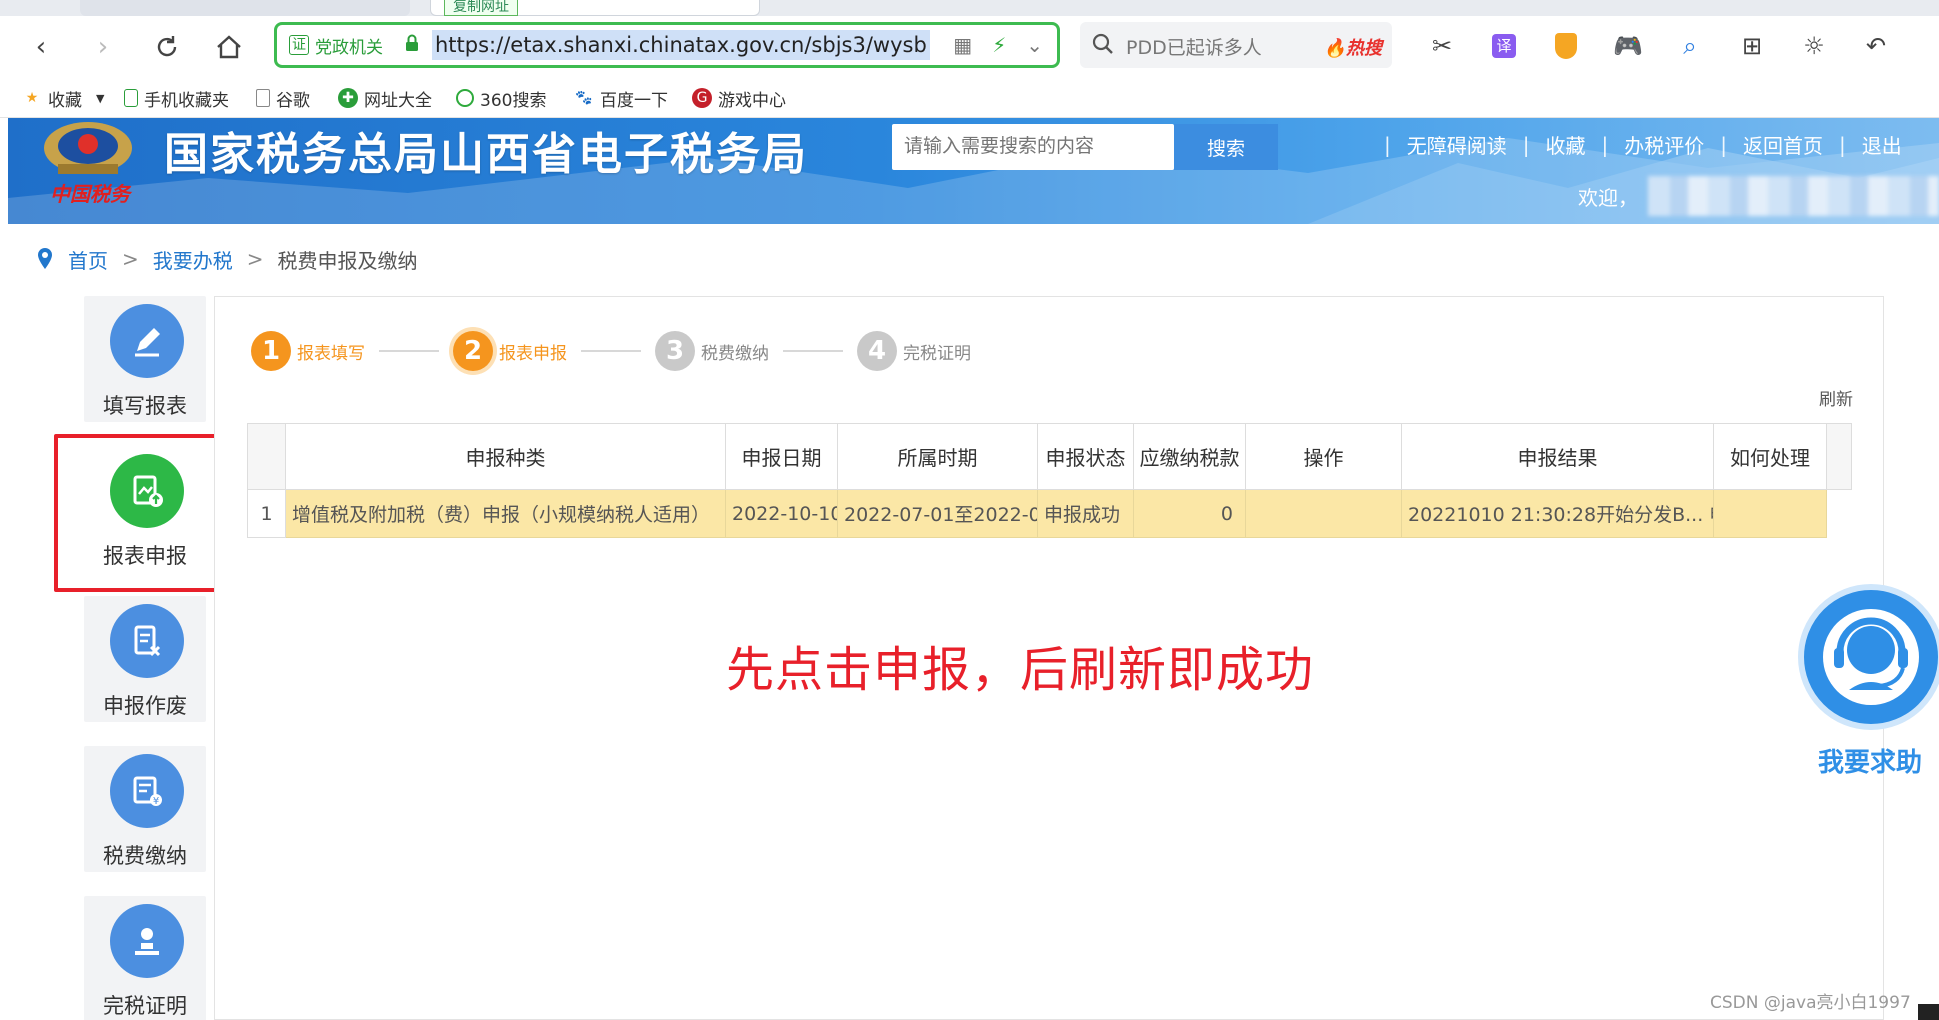 Image resolution: width=1939 pixels, height=1020 pixels. What do you see at coordinates (263, 98) in the screenshot?
I see `page-icon` at bounding box center [263, 98].